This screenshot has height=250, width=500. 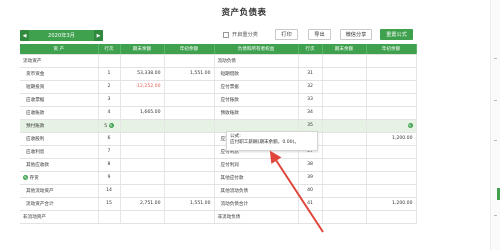 I want to click on table-row: 短期投资 2 -12,252.00 应付票据 32, so click(x=218, y=87).